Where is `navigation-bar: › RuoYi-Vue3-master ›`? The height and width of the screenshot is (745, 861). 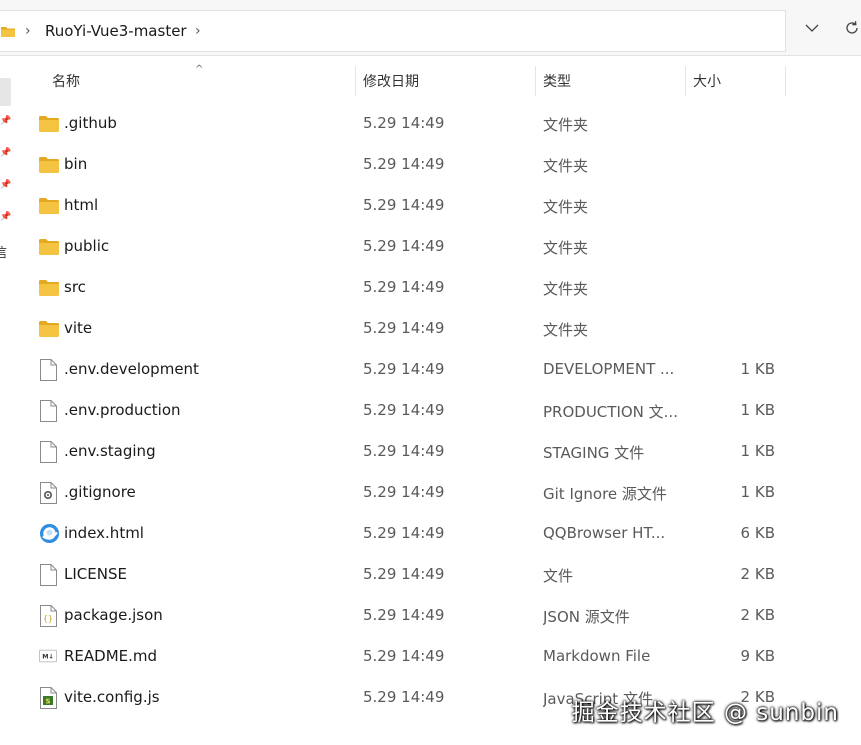 navigation-bar: › RuoYi-Vue3-master › is located at coordinates (430, 28).